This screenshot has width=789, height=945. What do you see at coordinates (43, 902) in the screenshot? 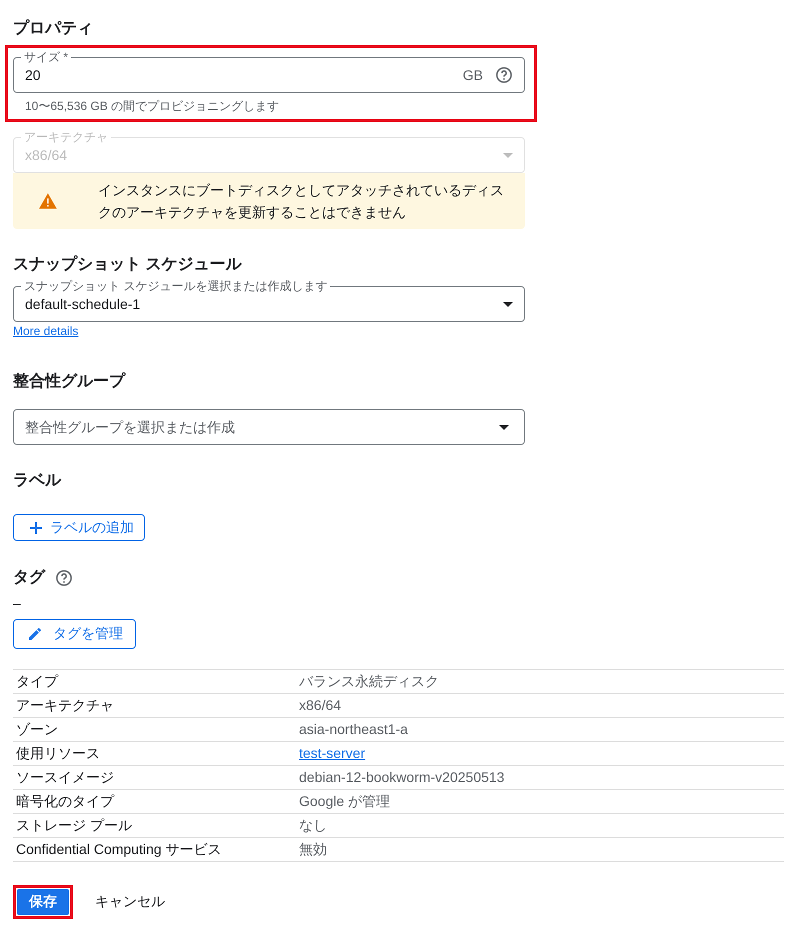
I see `save-button: 保存` at bounding box center [43, 902].